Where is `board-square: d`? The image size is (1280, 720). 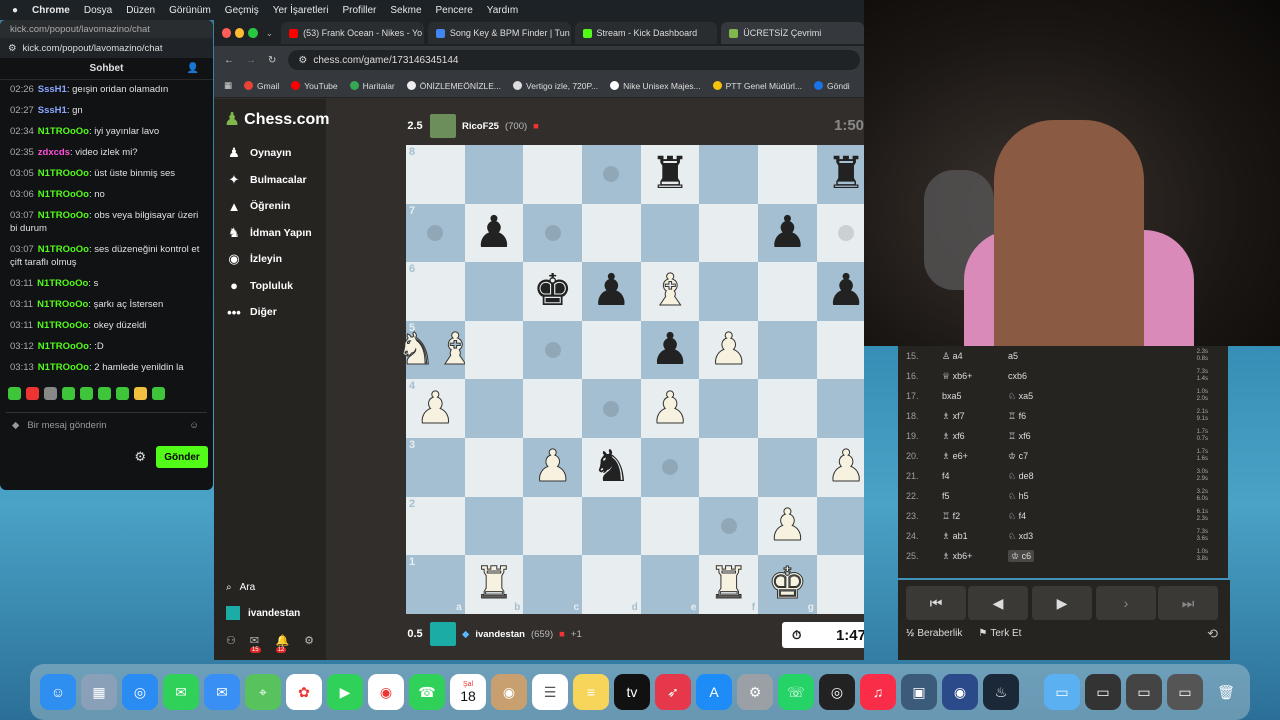 board-square: d is located at coordinates (611, 584).